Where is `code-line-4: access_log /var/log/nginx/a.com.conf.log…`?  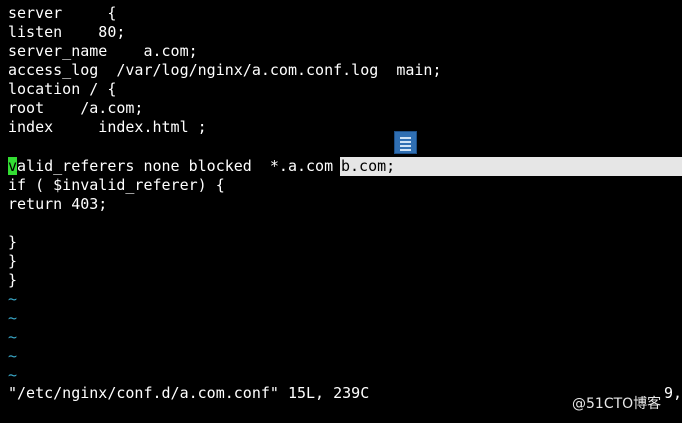 code-line-4: access_log /var/log/nginx/a.com.conf.log… is located at coordinates (225, 70).